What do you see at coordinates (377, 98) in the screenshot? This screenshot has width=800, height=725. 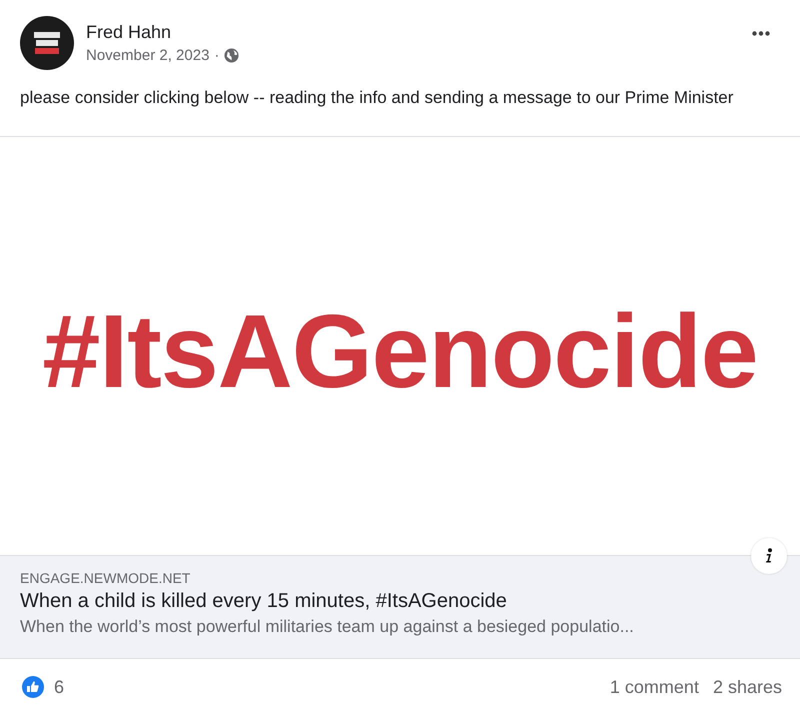 I see `post-text: please consider clicking below -- reading the info and sending a message to our Prime Minister` at bounding box center [377, 98].